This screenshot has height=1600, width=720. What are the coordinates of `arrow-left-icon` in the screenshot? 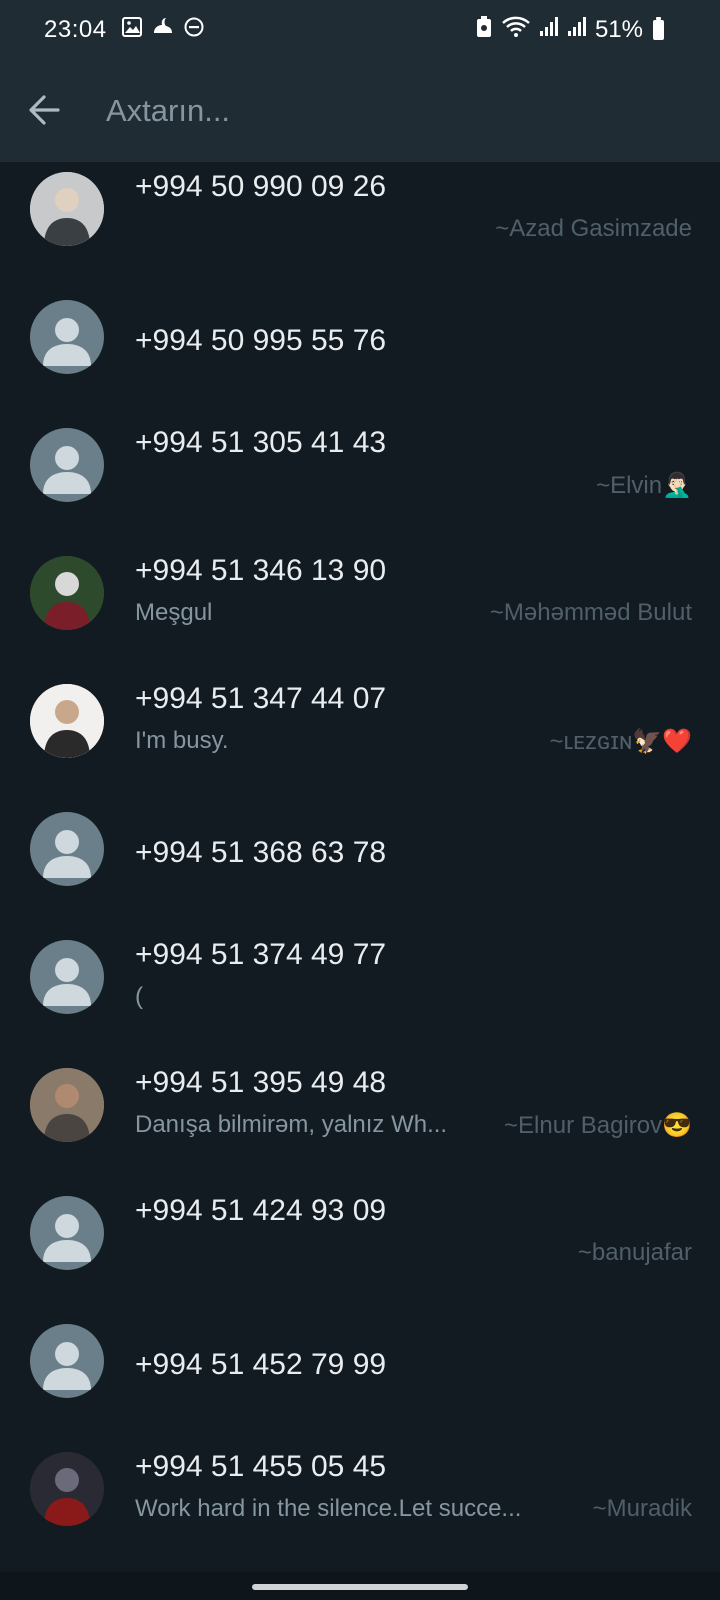 It's located at (44, 110).